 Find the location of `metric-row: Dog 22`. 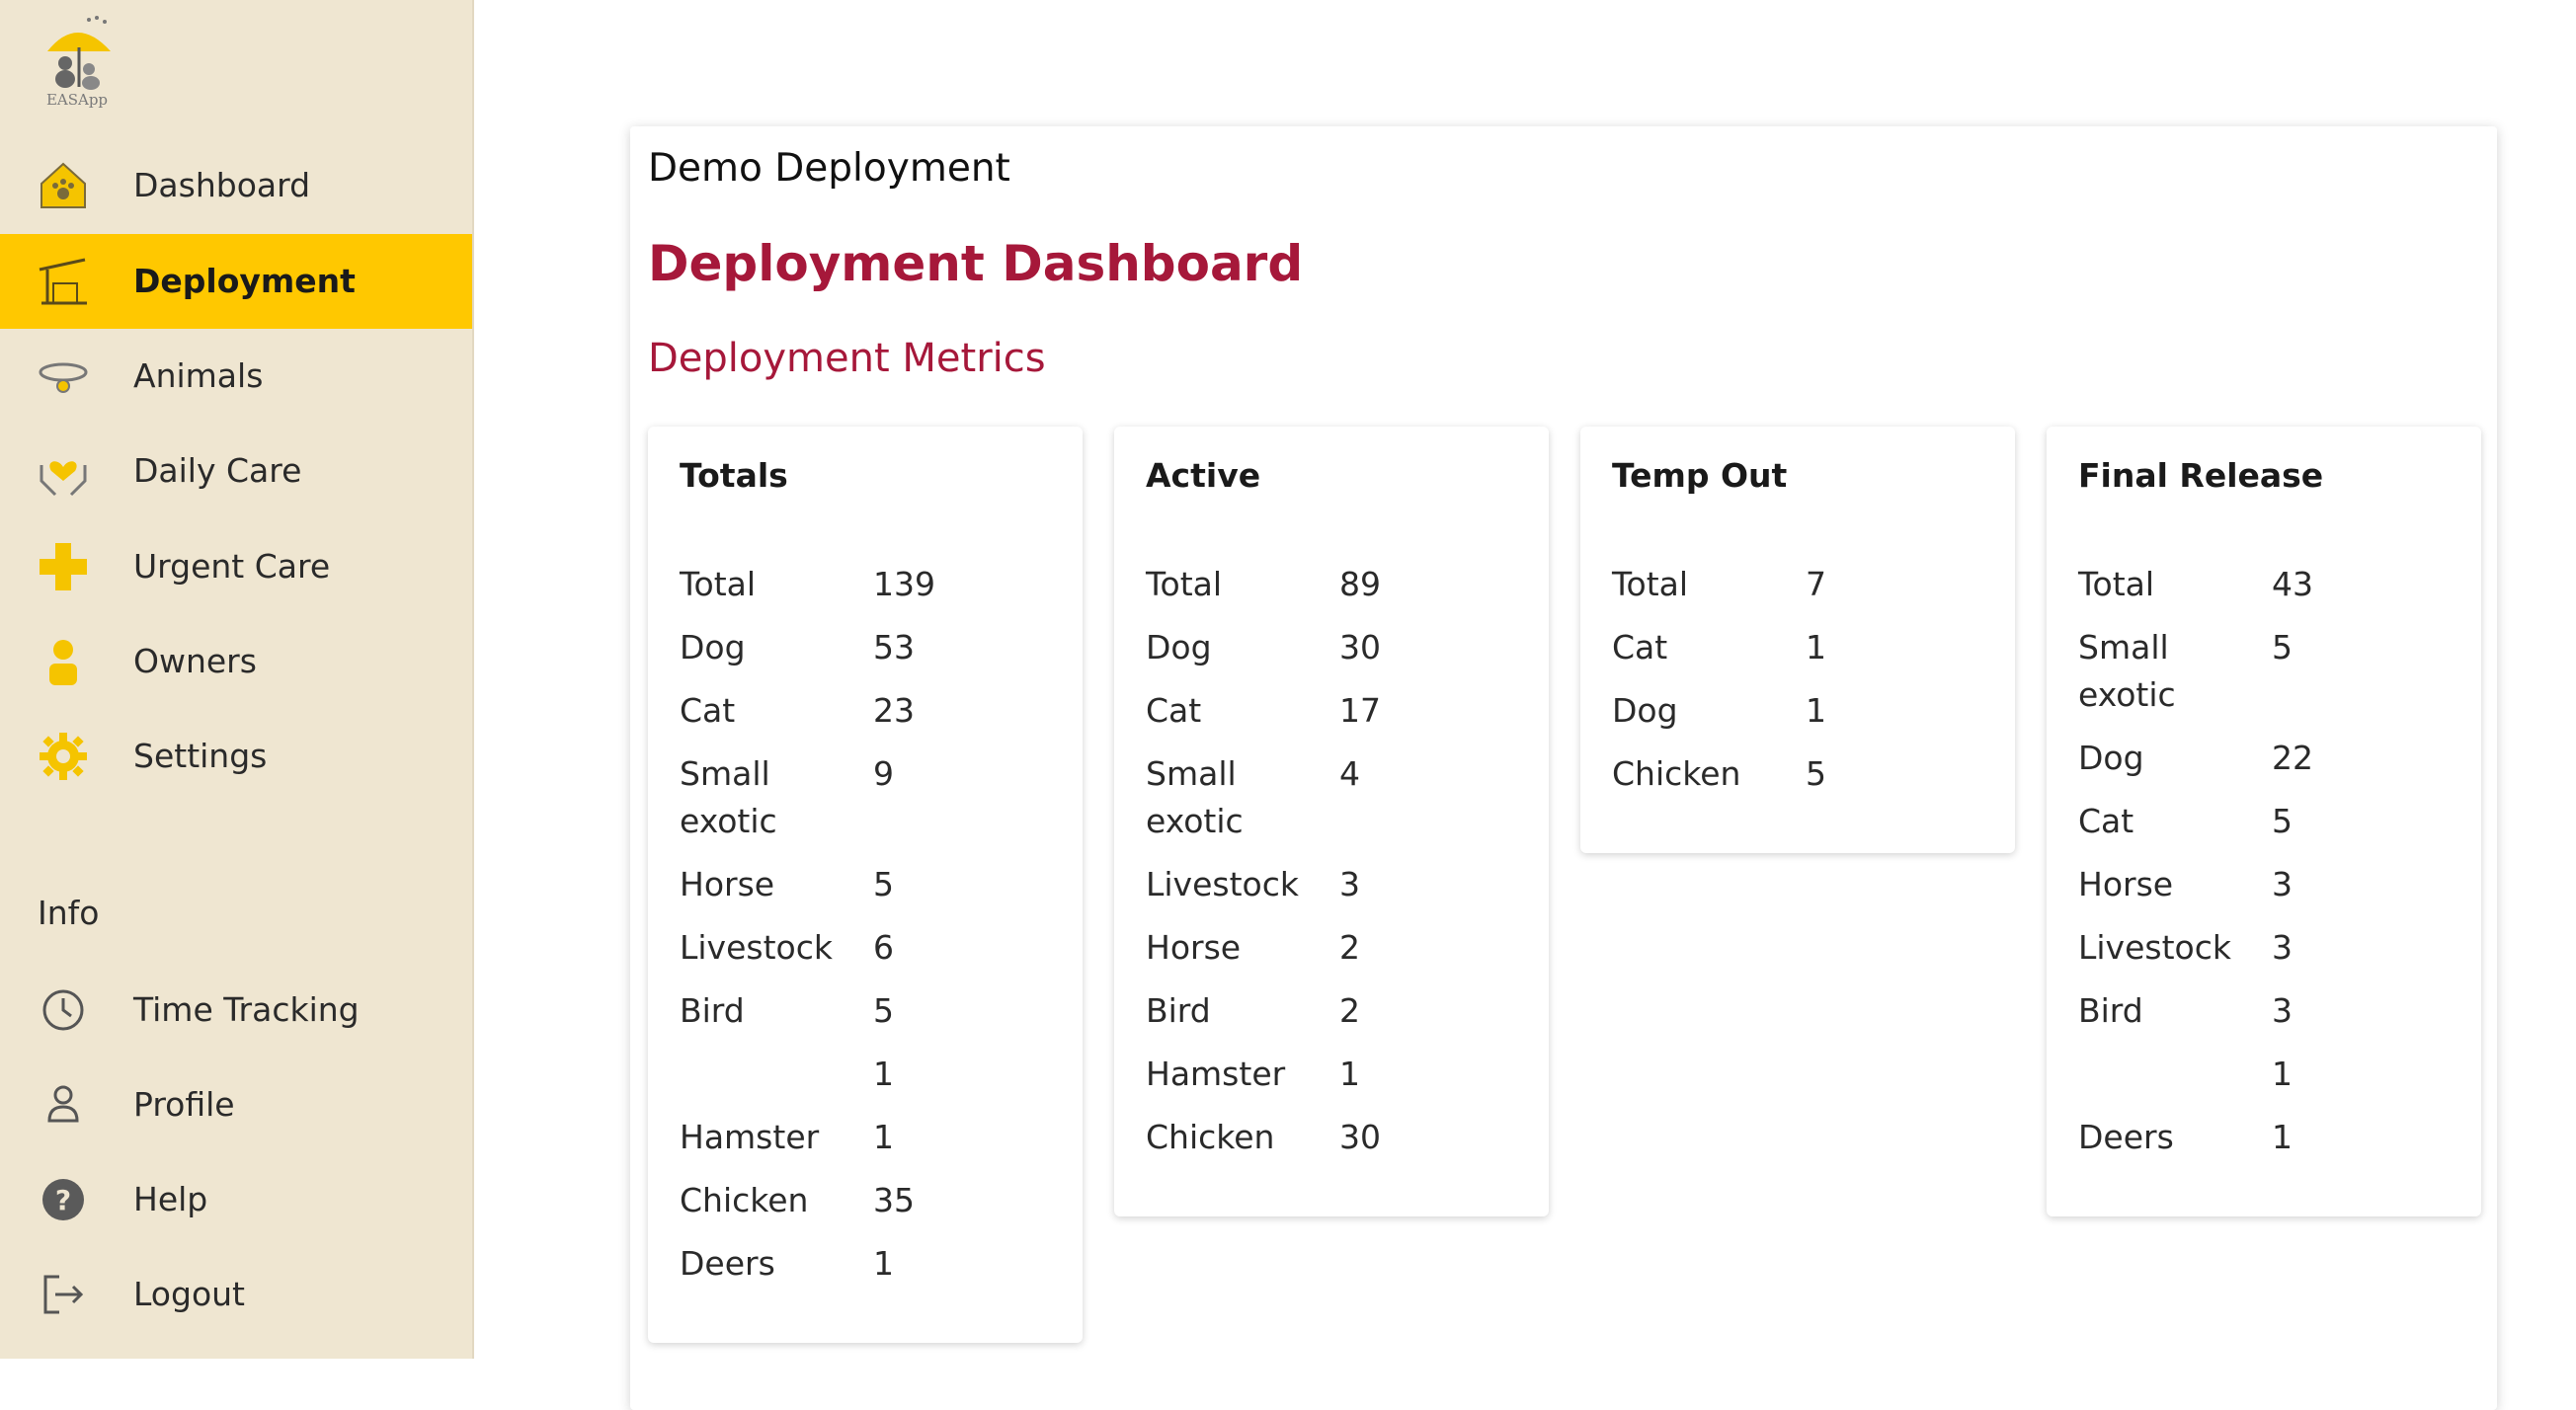

metric-row: Dog 22 is located at coordinates (2266, 758).